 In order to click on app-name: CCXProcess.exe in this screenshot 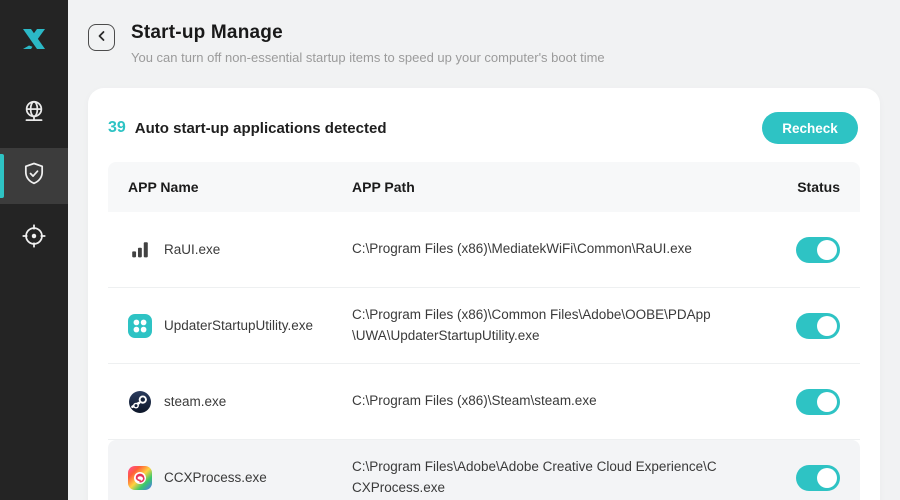, I will do `click(215, 477)`.